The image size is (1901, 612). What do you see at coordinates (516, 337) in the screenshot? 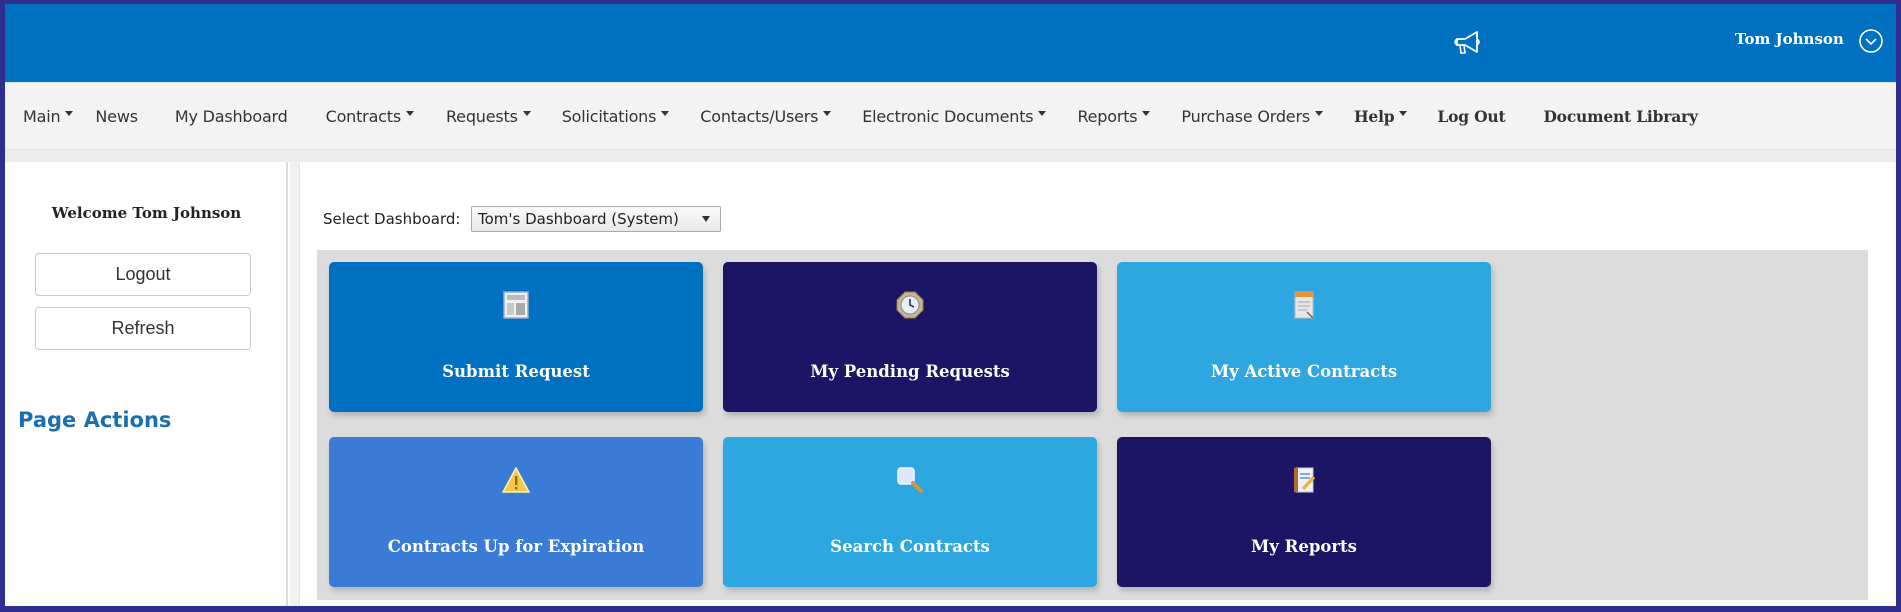
I see `tile-submit-request: Submit Request` at bounding box center [516, 337].